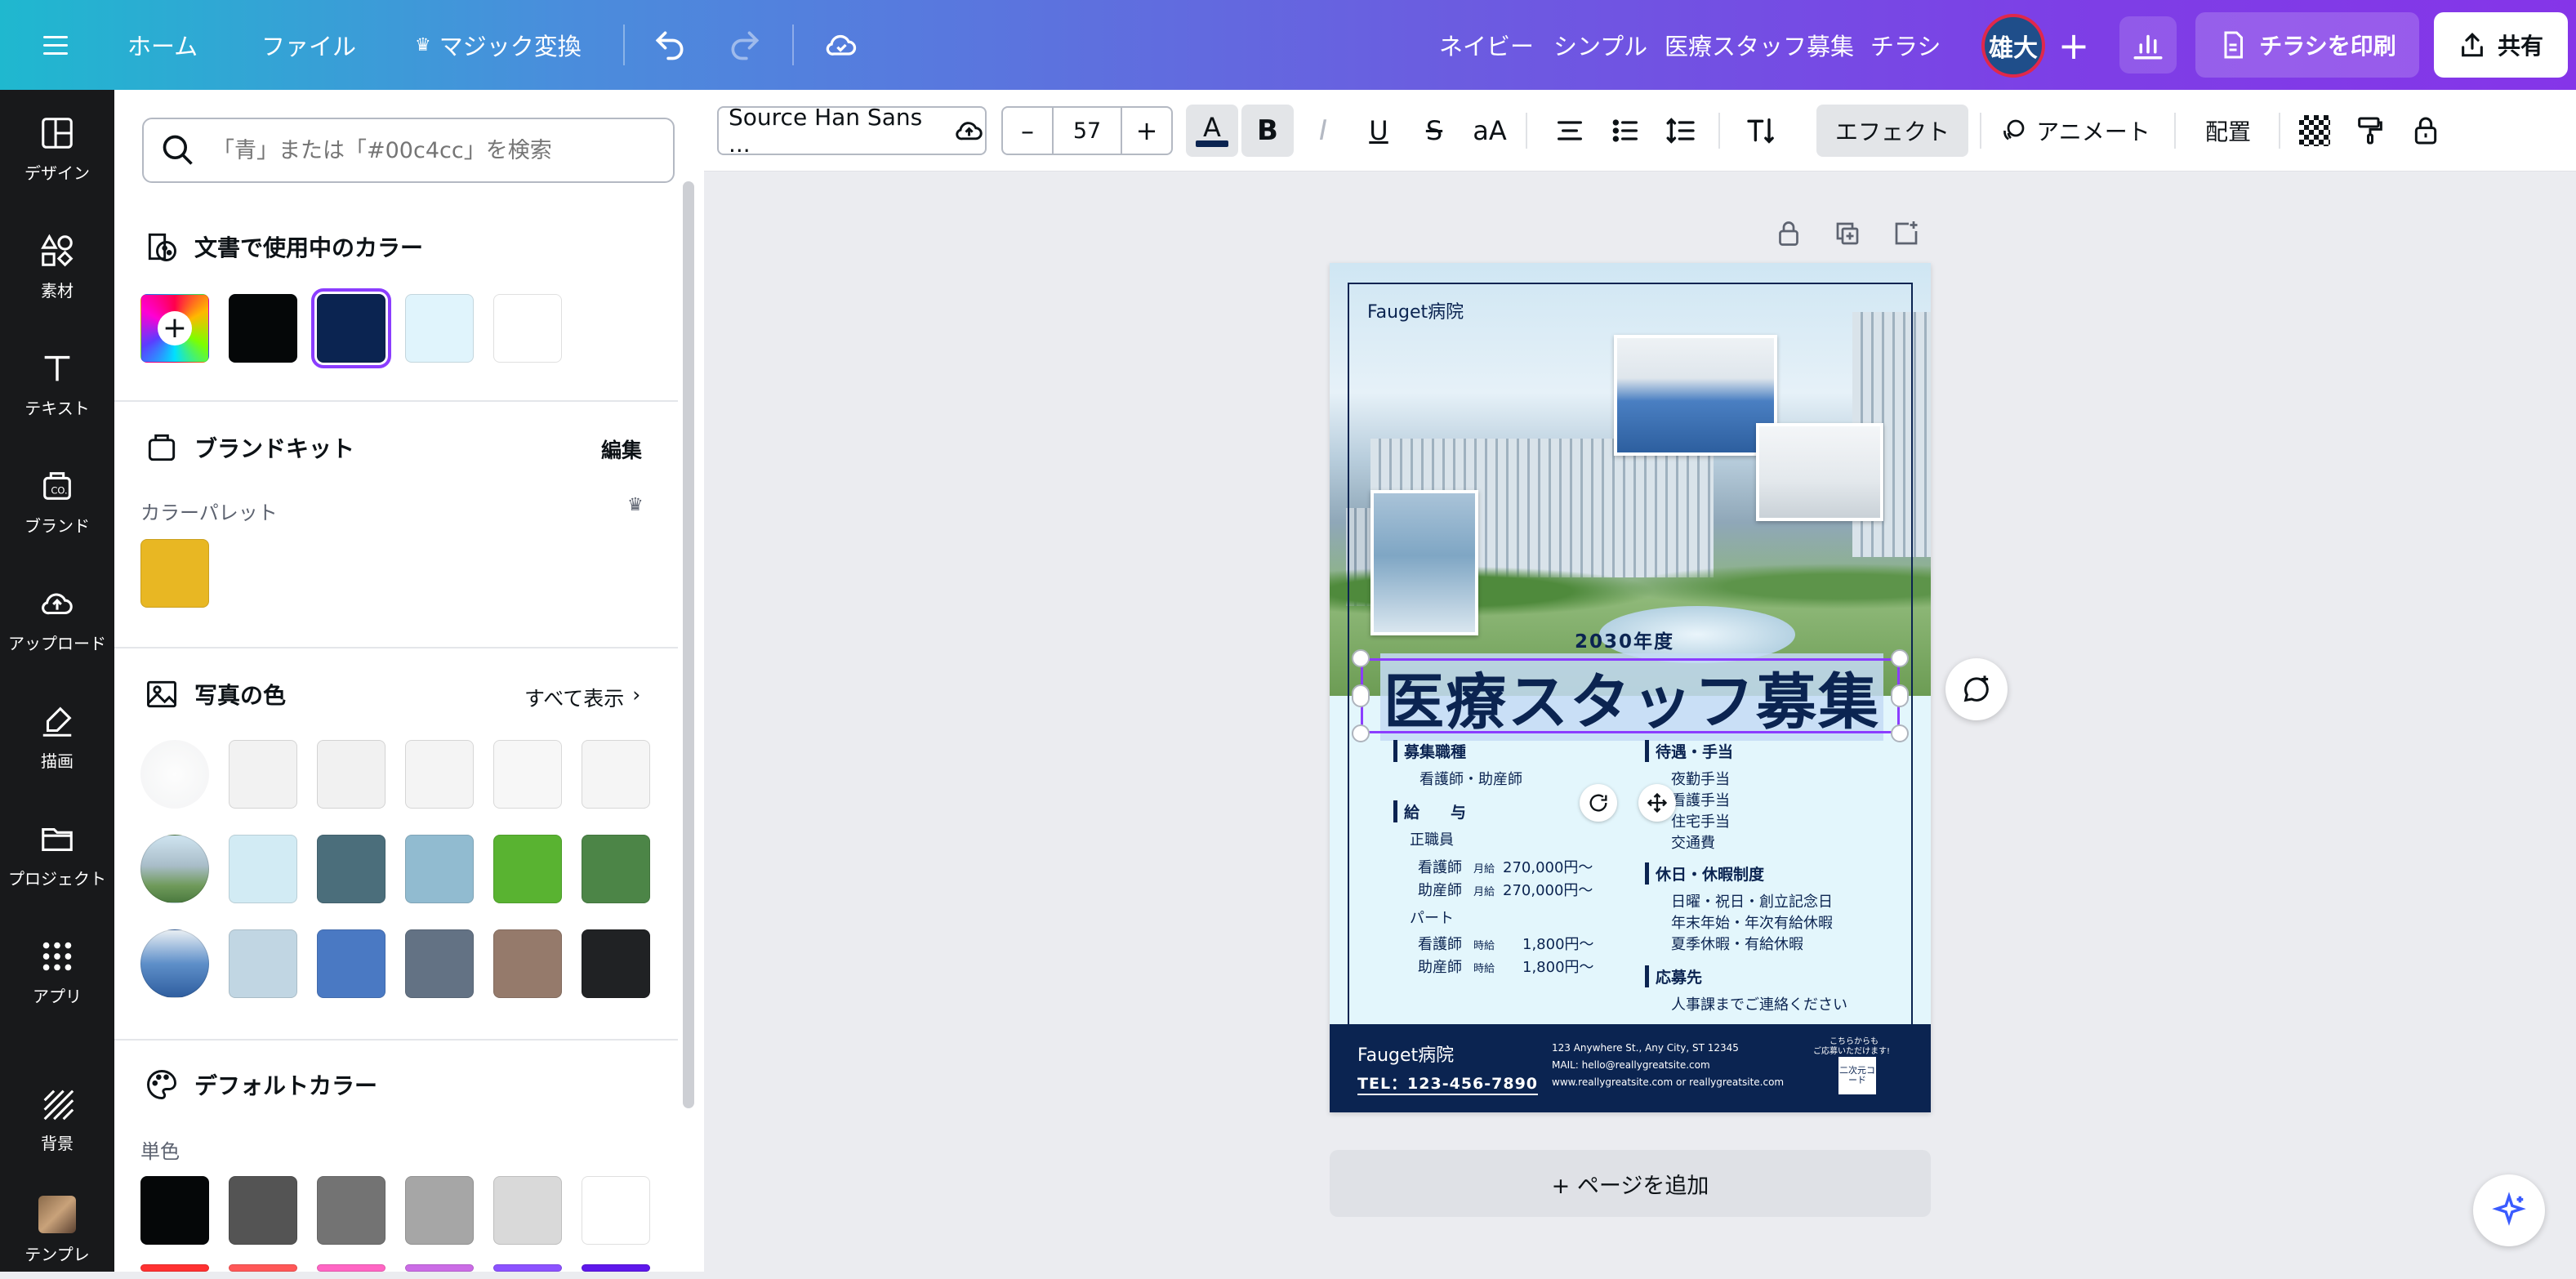 Image resolution: width=2576 pixels, height=1279 pixels. What do you see at coordinates (1448, 1083) in the screenshot?
I see `footer-tel: TEL：123-456-7890` at bounding box center [1448, 1083].